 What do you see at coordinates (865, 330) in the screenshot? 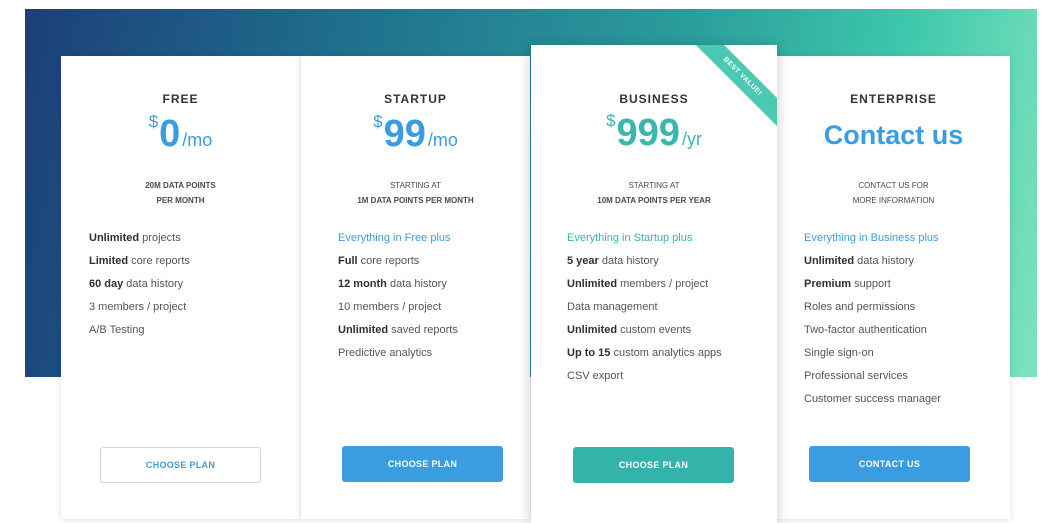
I see `feature-text: Two-factor authentication` at bounding box center [865, 330].